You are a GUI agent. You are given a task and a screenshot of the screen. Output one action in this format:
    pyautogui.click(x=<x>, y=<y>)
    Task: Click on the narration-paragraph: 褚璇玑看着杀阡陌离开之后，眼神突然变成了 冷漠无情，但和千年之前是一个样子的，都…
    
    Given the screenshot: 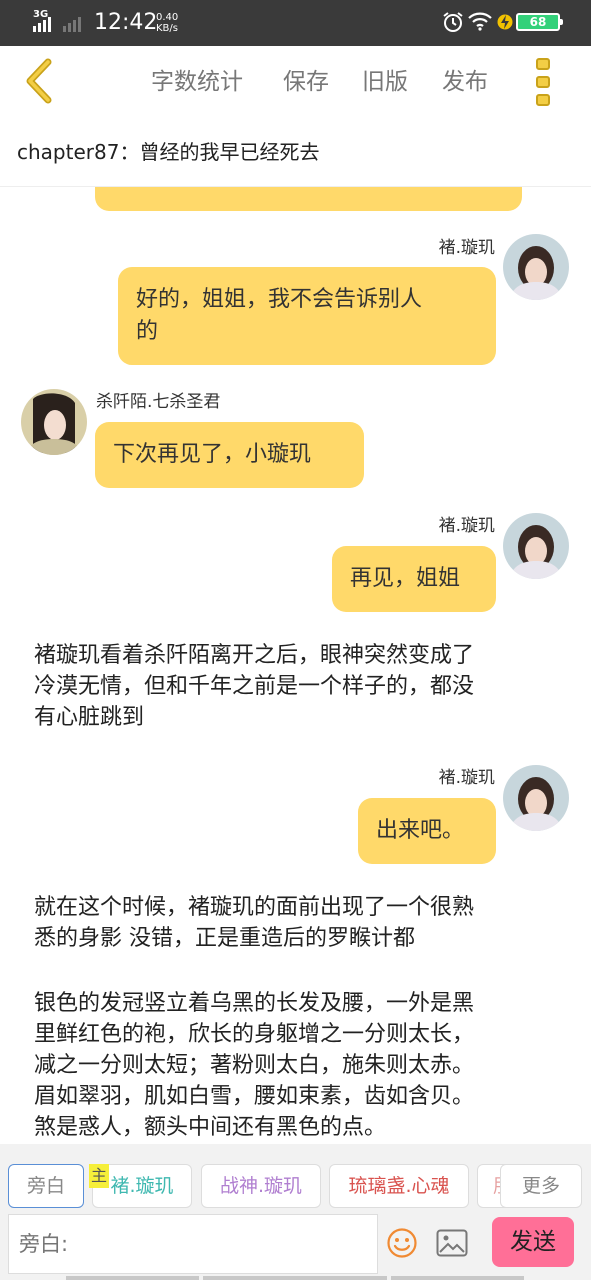 What is the action you would take?
    pyautogui.click(x=299, y=686)
    